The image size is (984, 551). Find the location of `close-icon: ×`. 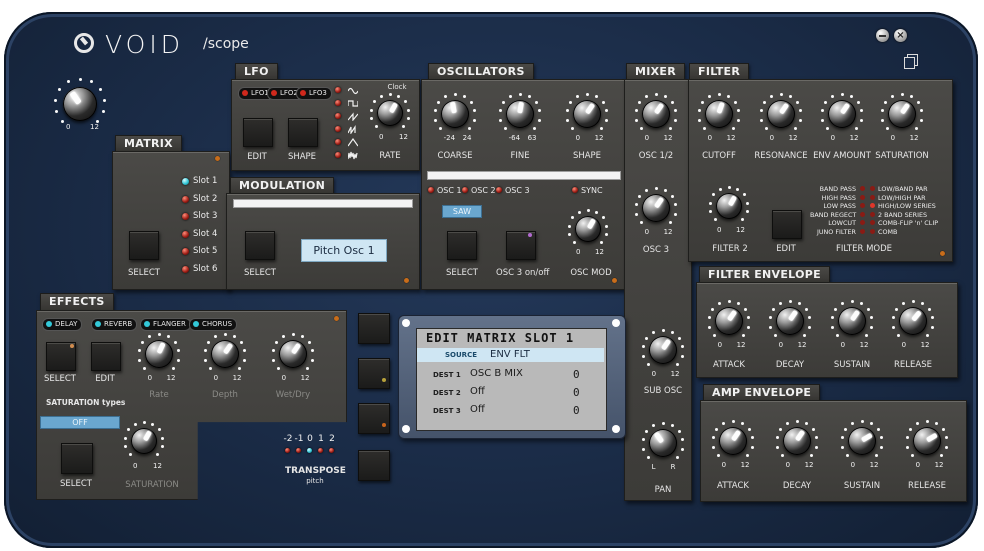

close-icon: × is located at coordinates (900, 35).